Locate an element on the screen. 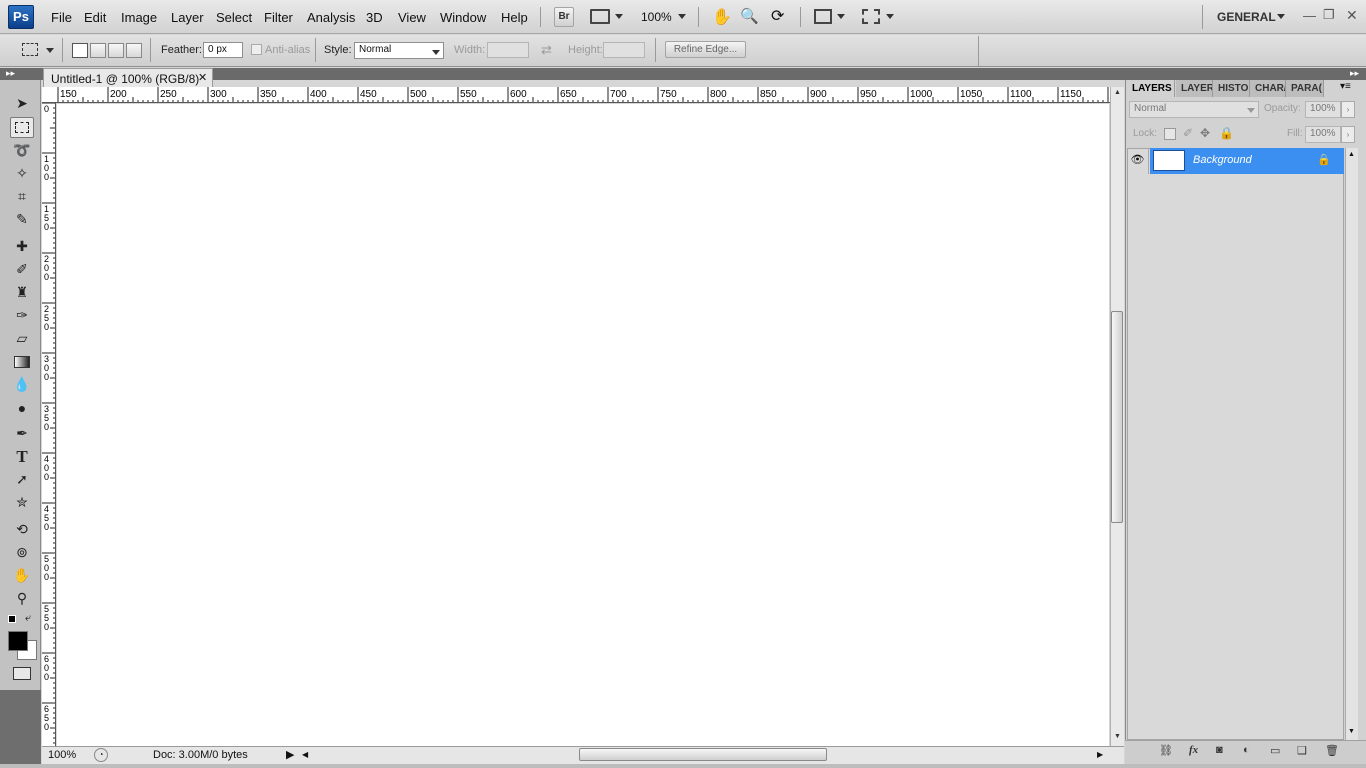 The width and height of the screenshot is (1366, 768). antialias-checkbox is located at coordinates (256, 49).